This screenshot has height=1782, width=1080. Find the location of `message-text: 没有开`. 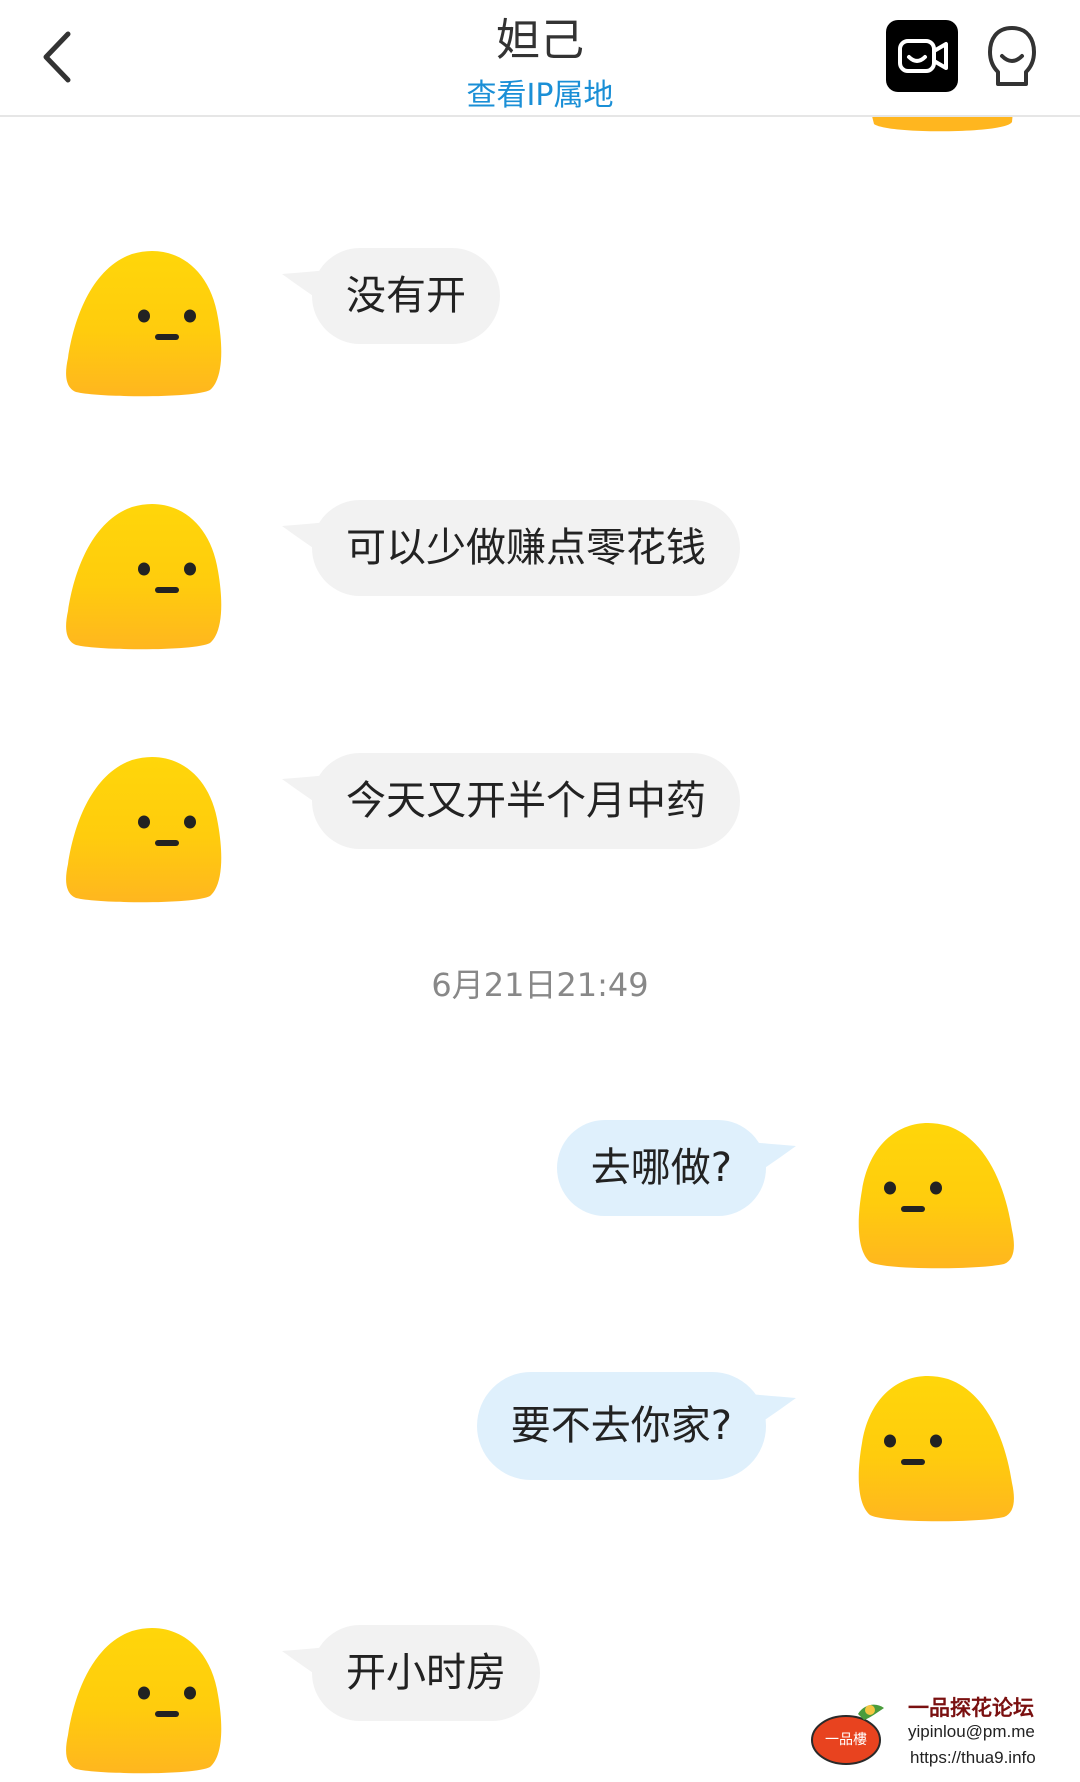

message-text: 没有开 is located at coordinates (406, 296).